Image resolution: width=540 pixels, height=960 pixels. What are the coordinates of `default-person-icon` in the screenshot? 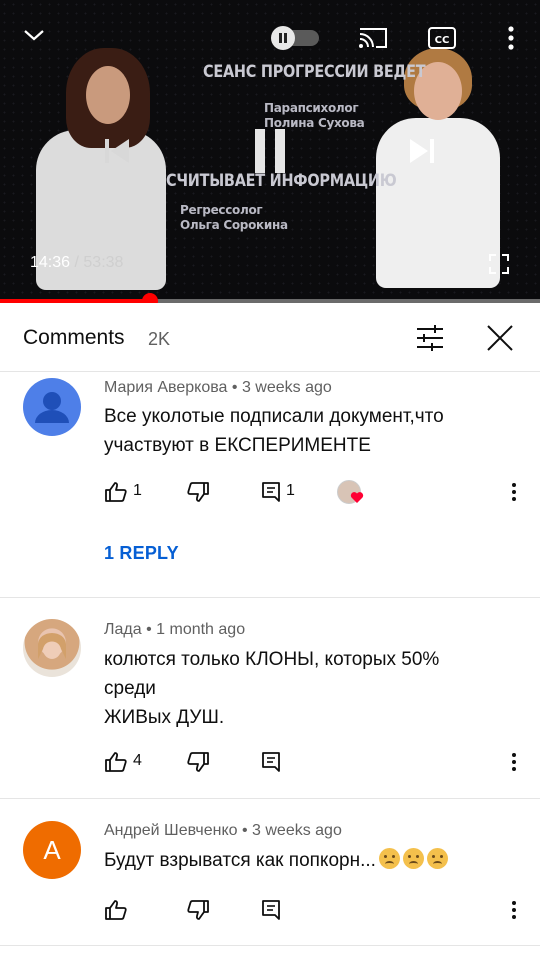 It's located at (52, 407).